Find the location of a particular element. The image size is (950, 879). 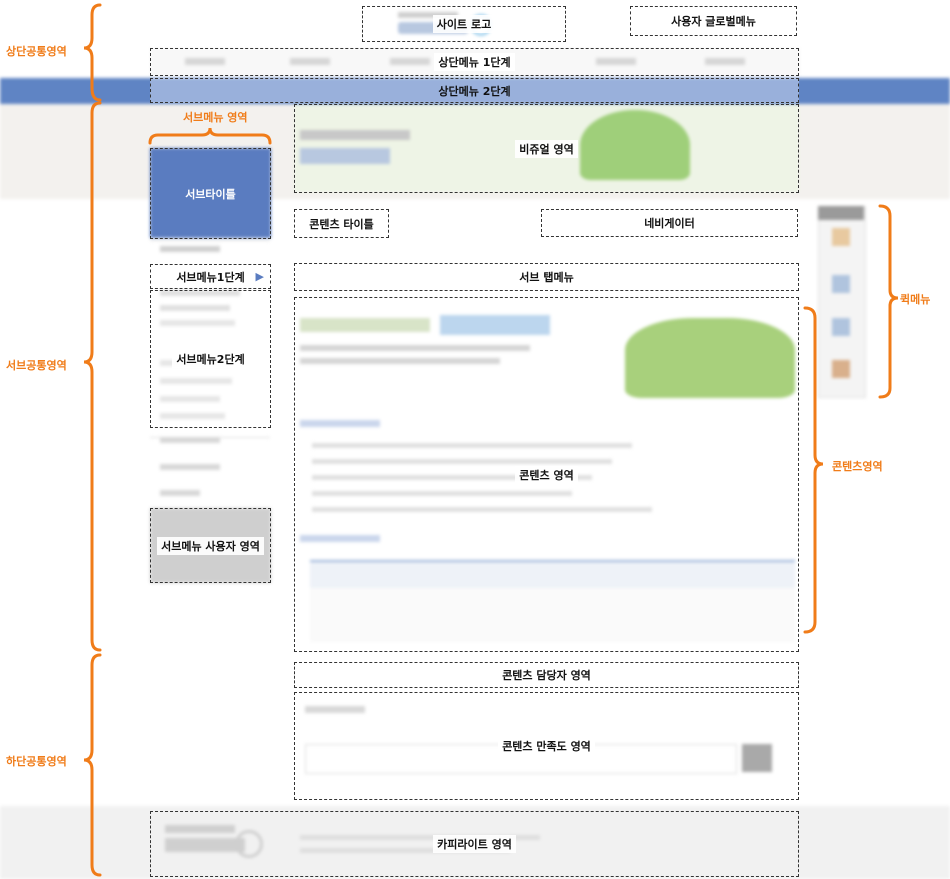

top-menu2-label: 상단메뉴 2단계 is located at coordinates (474, 91).